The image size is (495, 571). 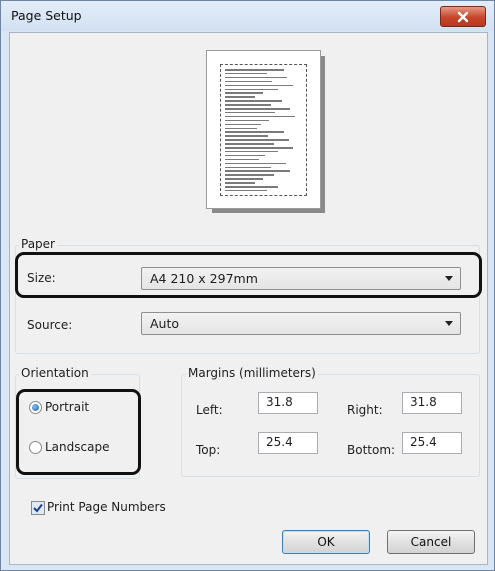 I want to click on source-label: Source:, so click(x=50, y=325).